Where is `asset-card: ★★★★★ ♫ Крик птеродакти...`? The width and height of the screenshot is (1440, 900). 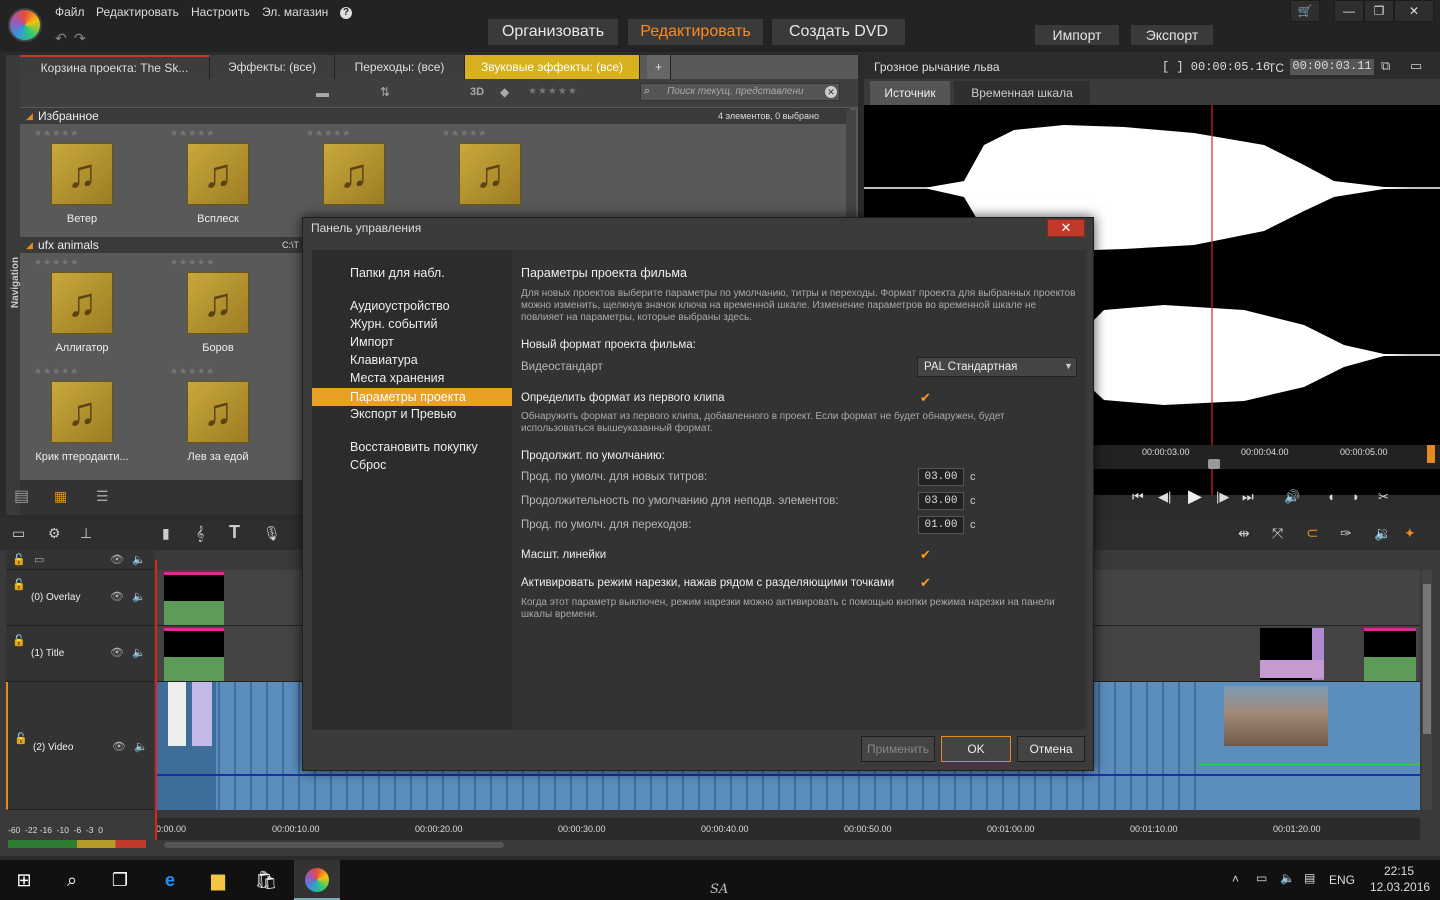
asset-card: ★★★★★ ♫ Крик птеродакти... is located at coordinates (82, 414).